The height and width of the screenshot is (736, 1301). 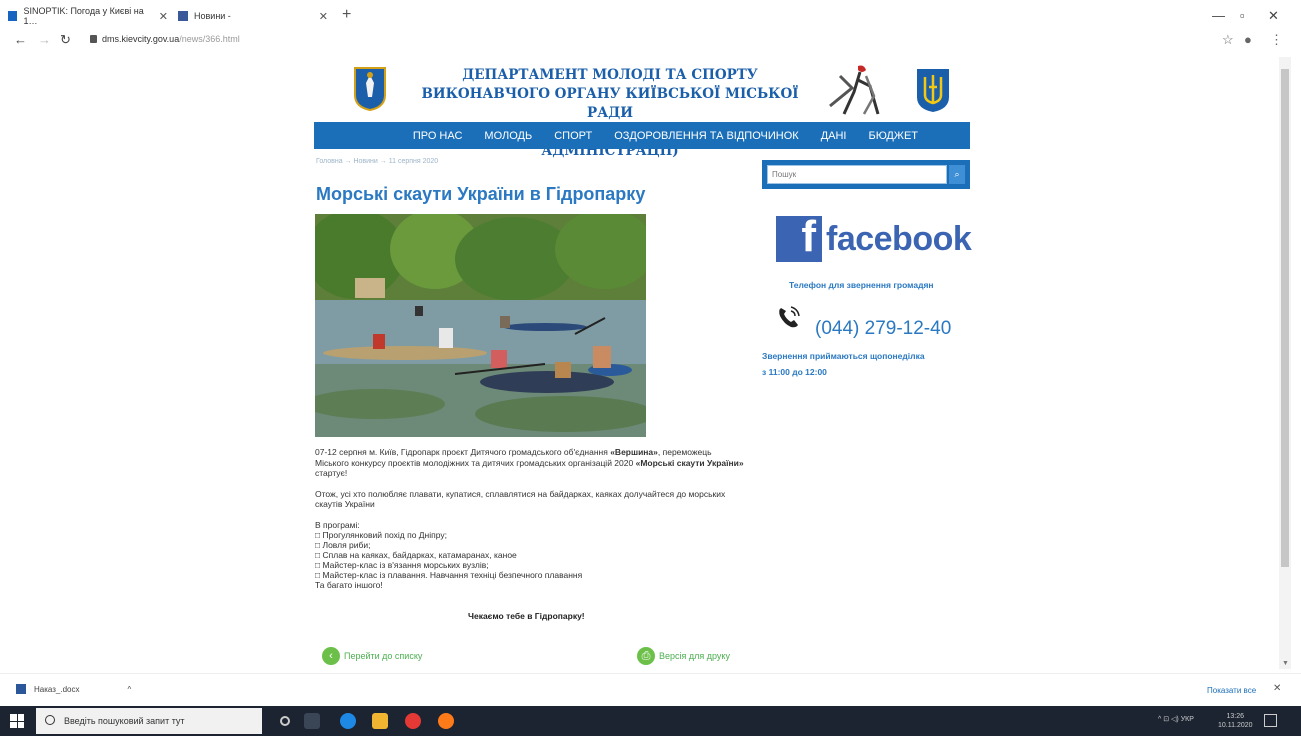 I want to click on nav-item-data: ДАНІ, so click(x=834, y=136).